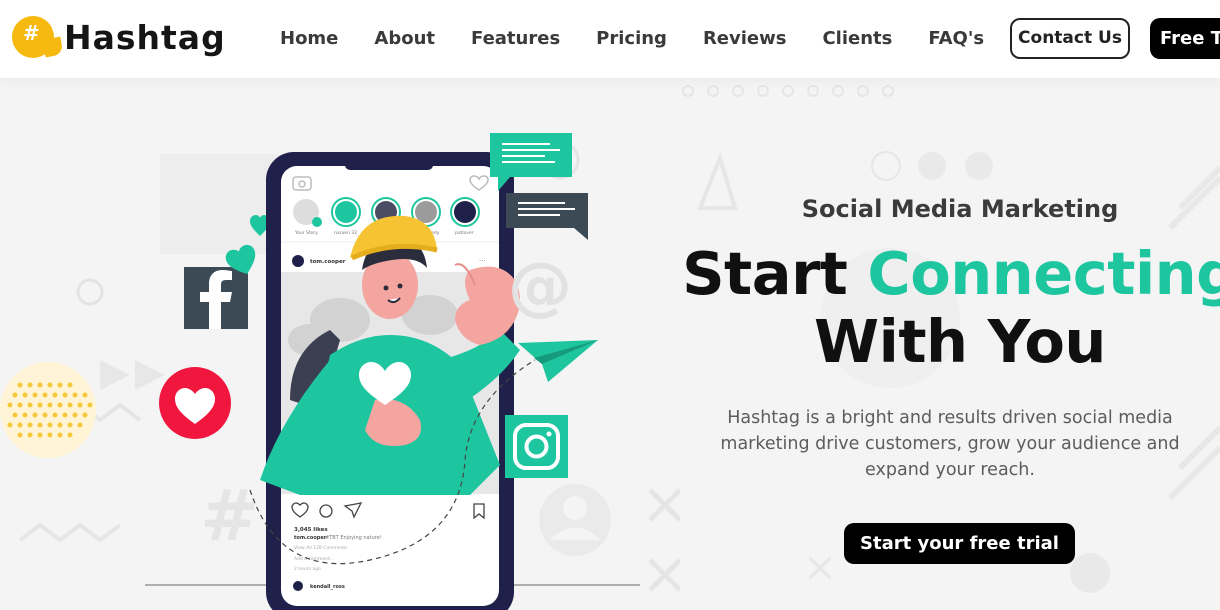  I want to click on heart-badge-icon, so click(195, 403).